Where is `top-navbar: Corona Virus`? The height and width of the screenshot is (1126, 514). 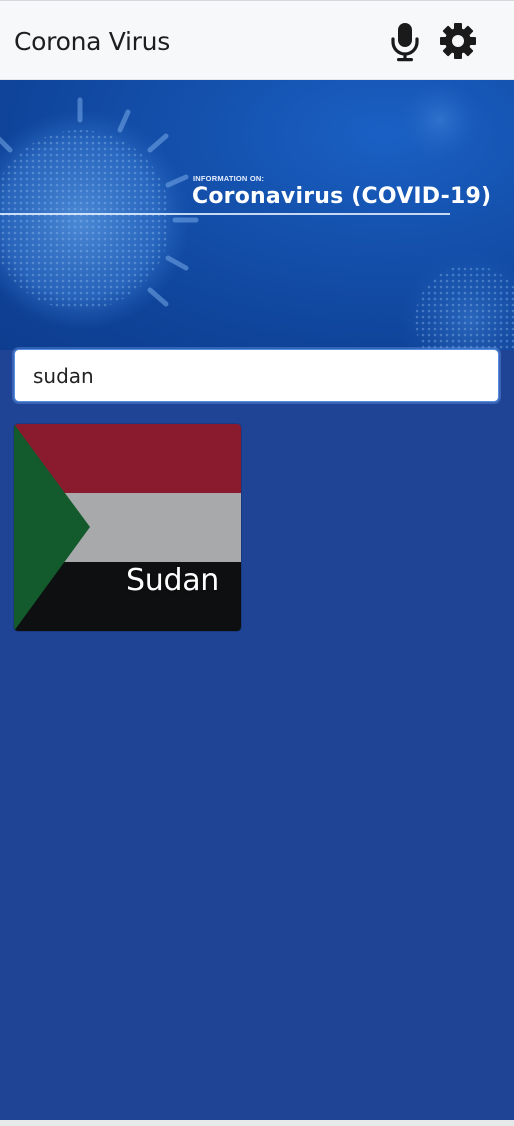 top-navbar: Corona Virus is located at coordinates (257, 40).